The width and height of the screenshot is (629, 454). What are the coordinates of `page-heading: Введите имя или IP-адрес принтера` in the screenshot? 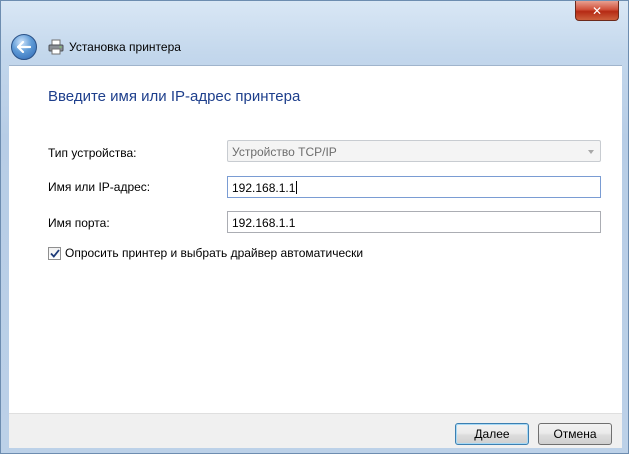 It's located at (174, 96).